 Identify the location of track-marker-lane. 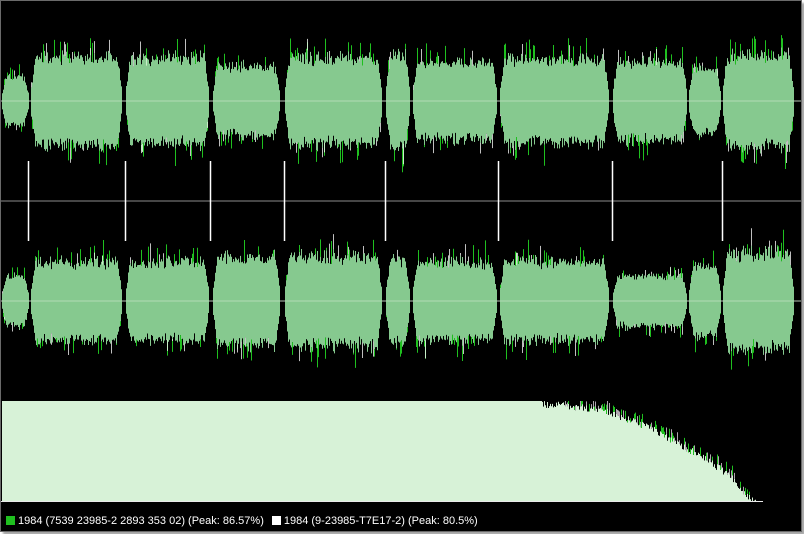
(401, 201).